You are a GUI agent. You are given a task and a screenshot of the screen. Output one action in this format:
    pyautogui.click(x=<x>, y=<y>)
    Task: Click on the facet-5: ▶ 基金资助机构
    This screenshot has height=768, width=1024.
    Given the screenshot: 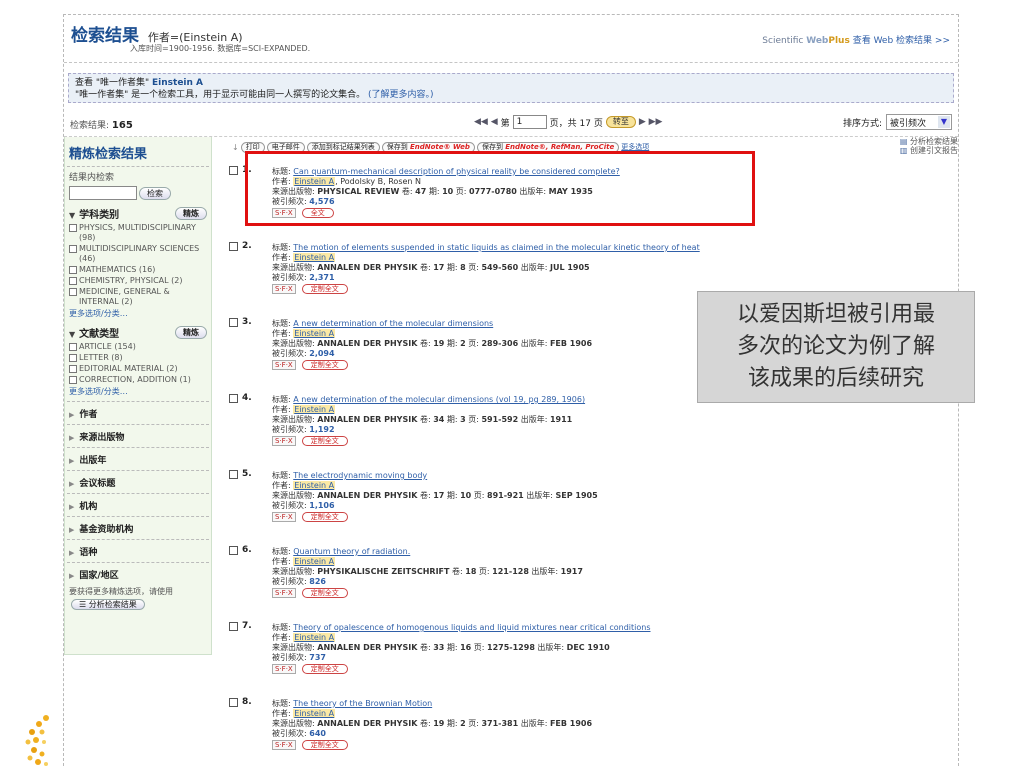 What is the action you would take?
    pyautogui.click(x=138, y=527)
    